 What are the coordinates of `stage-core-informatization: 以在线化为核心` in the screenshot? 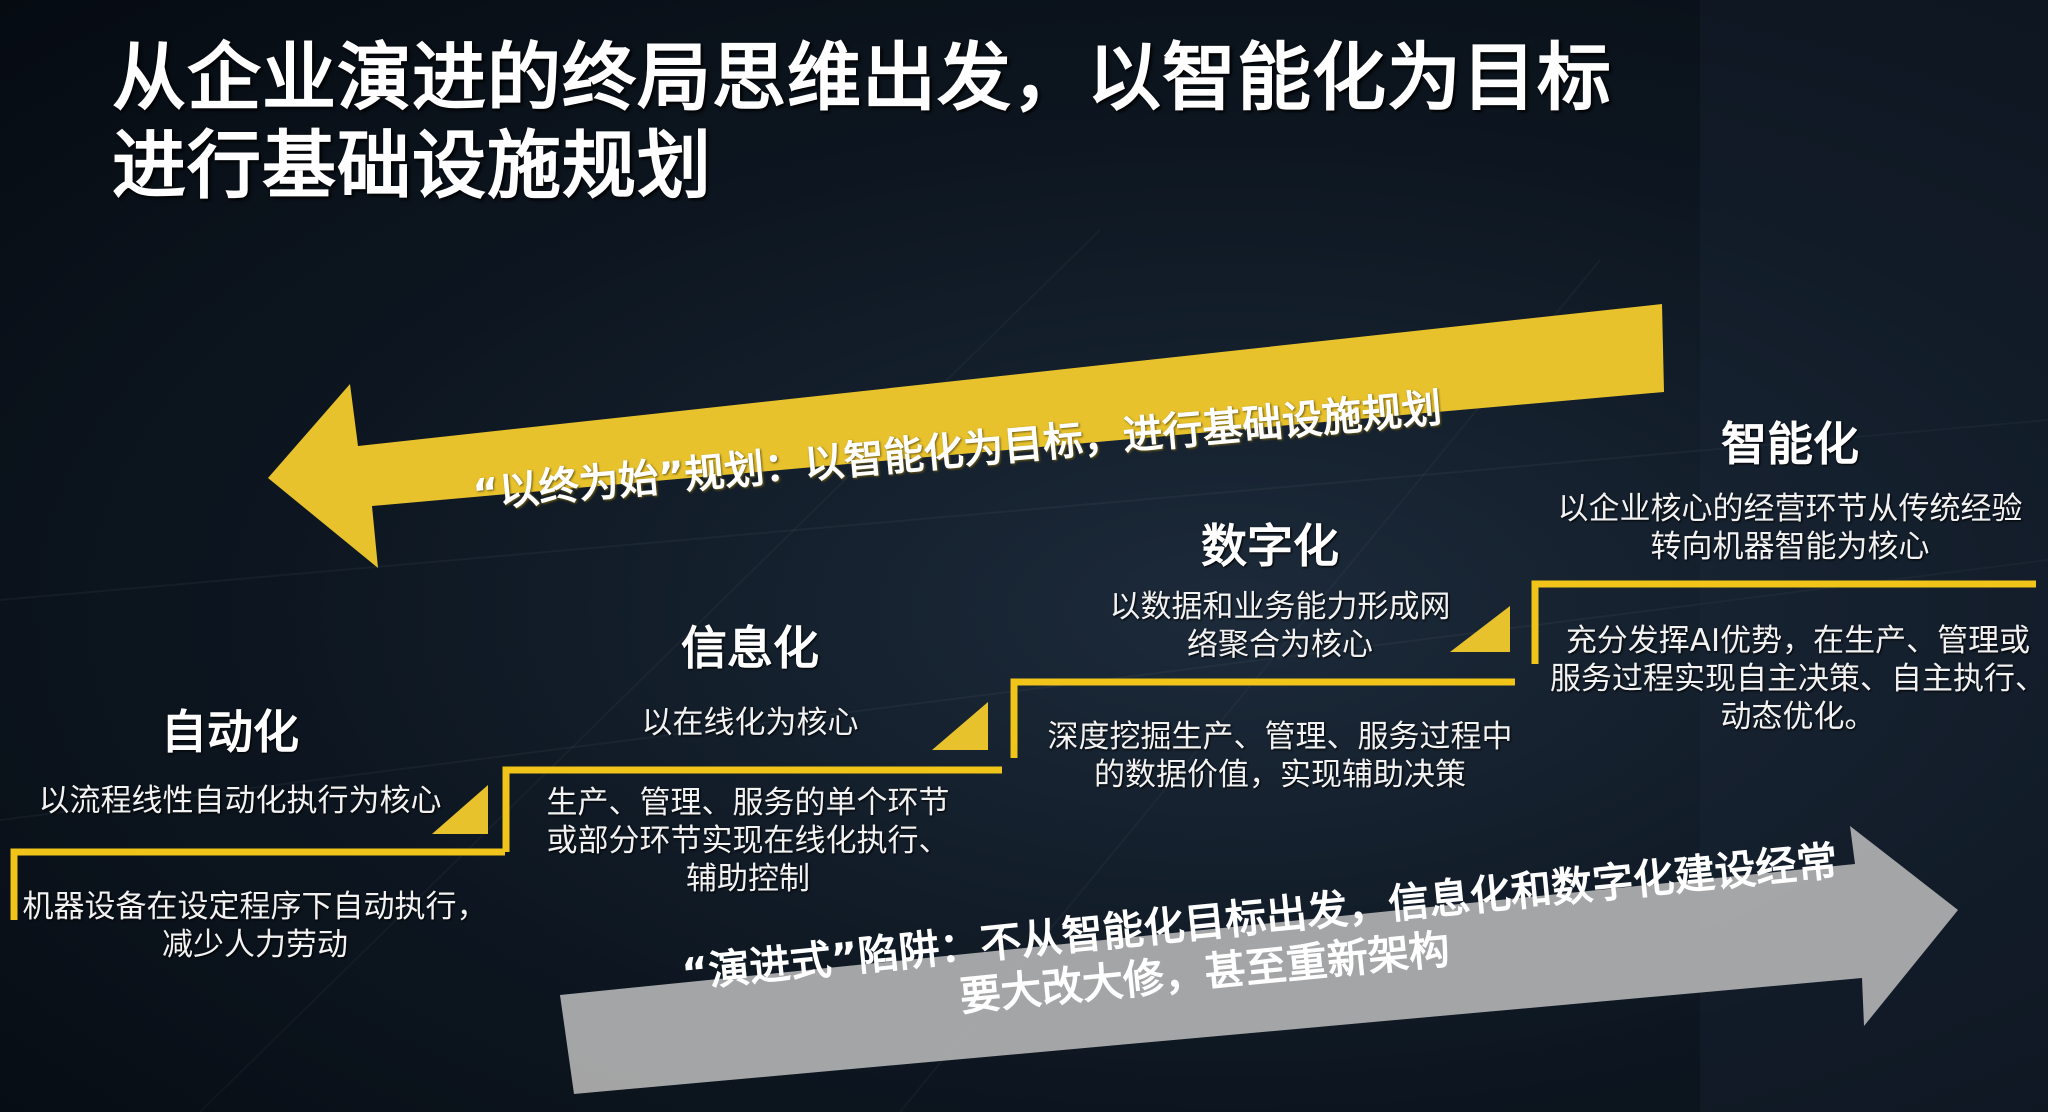 It's located at (750, 723).